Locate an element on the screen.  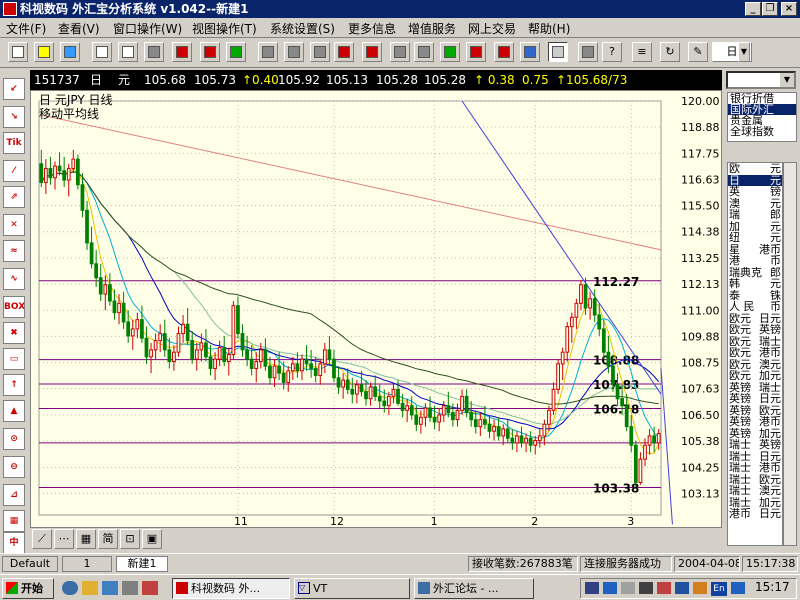
pair-item: 港币 日元 is located at coordinates (755, 514).